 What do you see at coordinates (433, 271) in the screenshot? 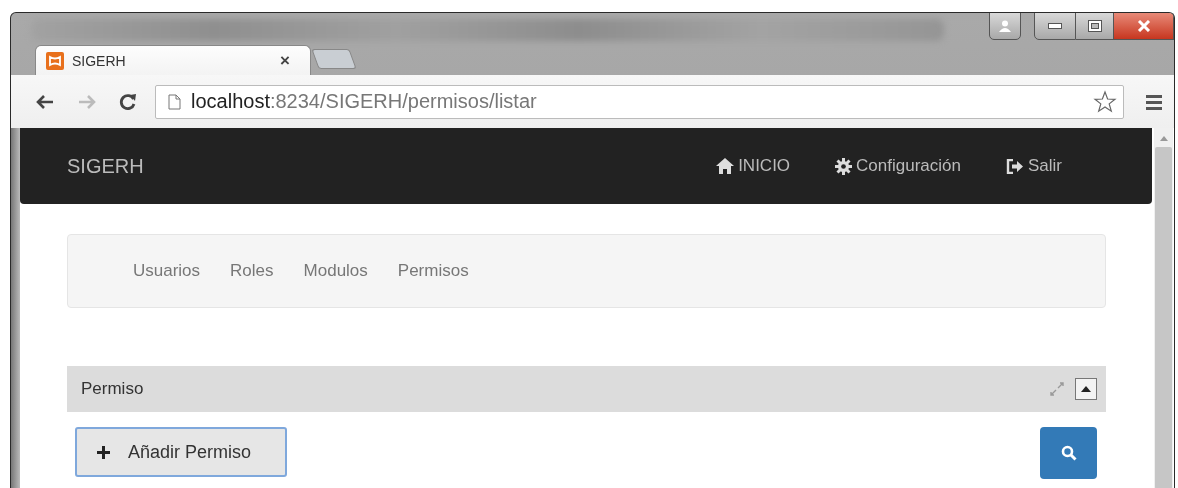
I see `subnav-link: Permisos` at bounding box center [433, 271].